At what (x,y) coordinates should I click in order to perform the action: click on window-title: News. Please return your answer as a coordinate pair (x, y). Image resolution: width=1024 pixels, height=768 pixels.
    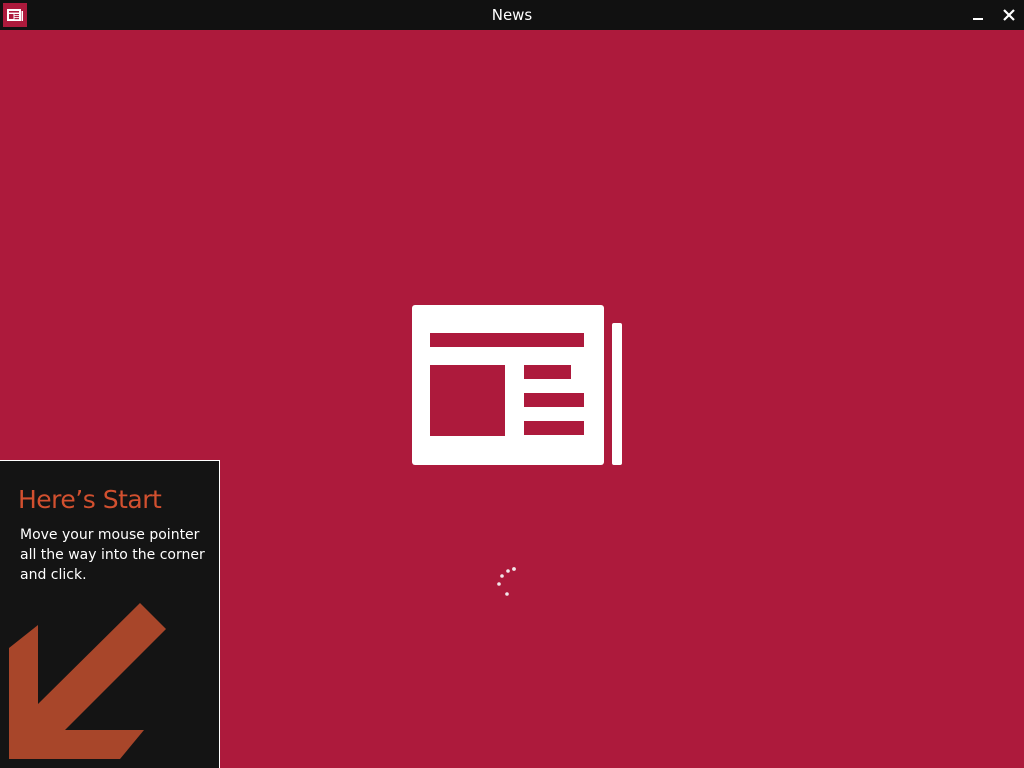
    Looking at the image, I should click on (512, 15).